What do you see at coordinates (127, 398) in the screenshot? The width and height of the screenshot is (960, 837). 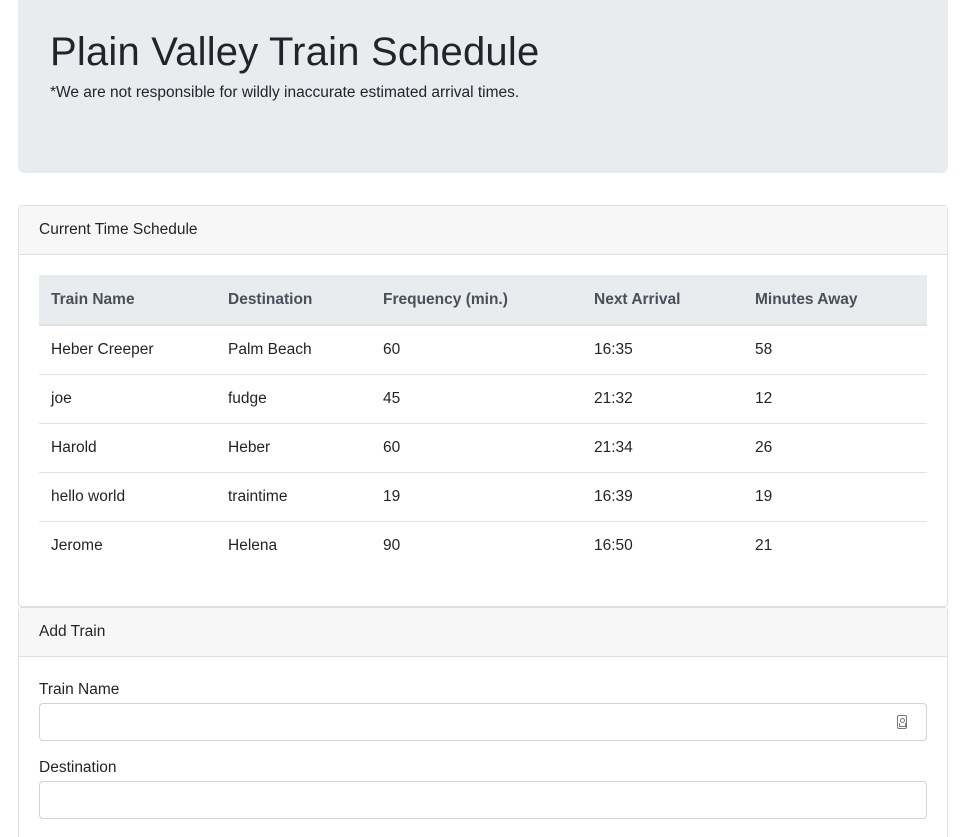 I see `cell-train-name: joe` at bounding box center [127, 398].